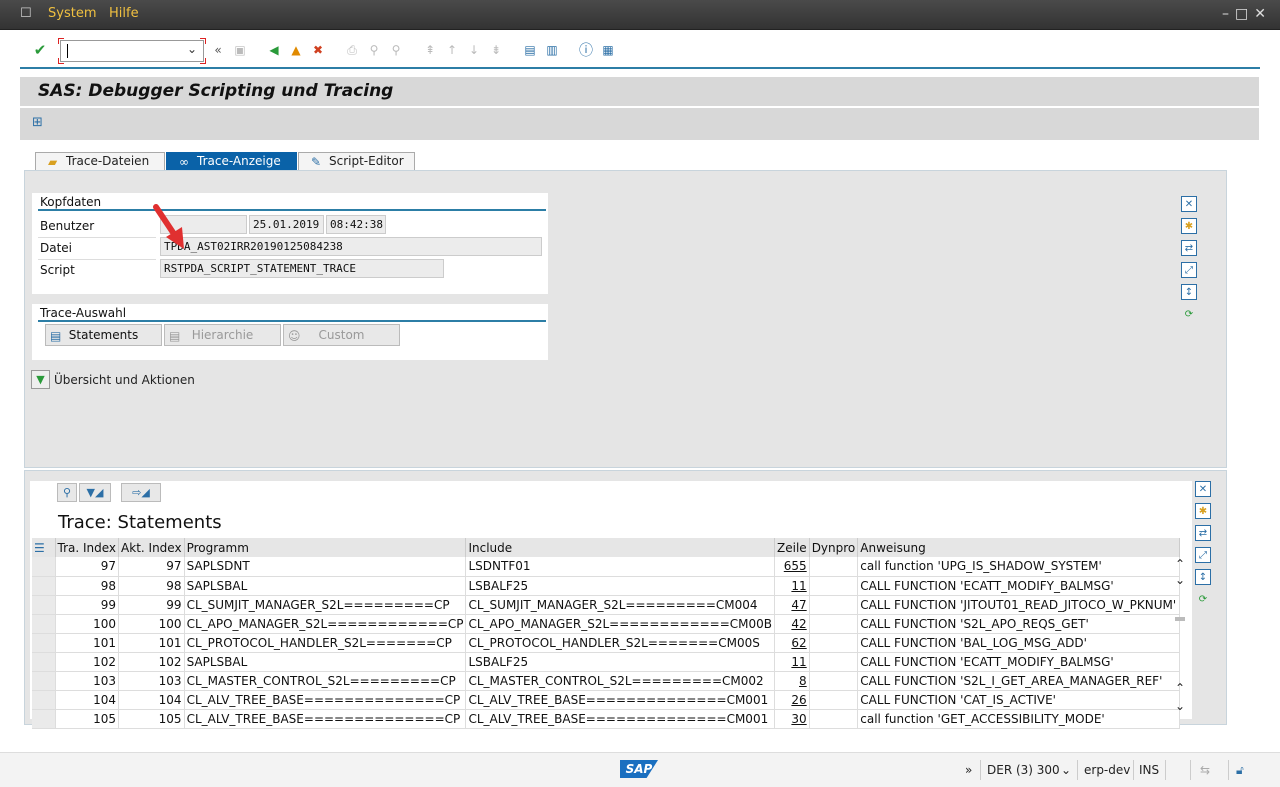 The width and height of the screenshot is (1280, 787). What do you see at coordinates (792, 605) in the screenshot?
I see `zeile-link: 47` at bounding box center [792, 605].